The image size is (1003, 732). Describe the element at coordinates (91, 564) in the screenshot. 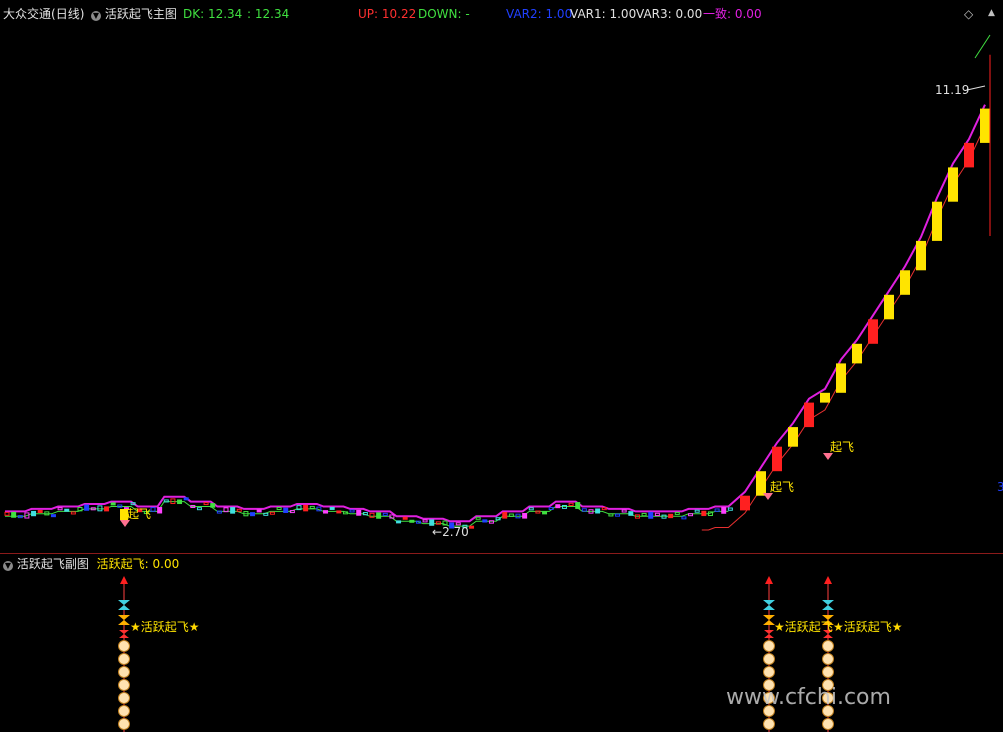

I see `sub-panel-header: ▼ 活跃起飞副图 活跃起飞: 0.00` at that location.